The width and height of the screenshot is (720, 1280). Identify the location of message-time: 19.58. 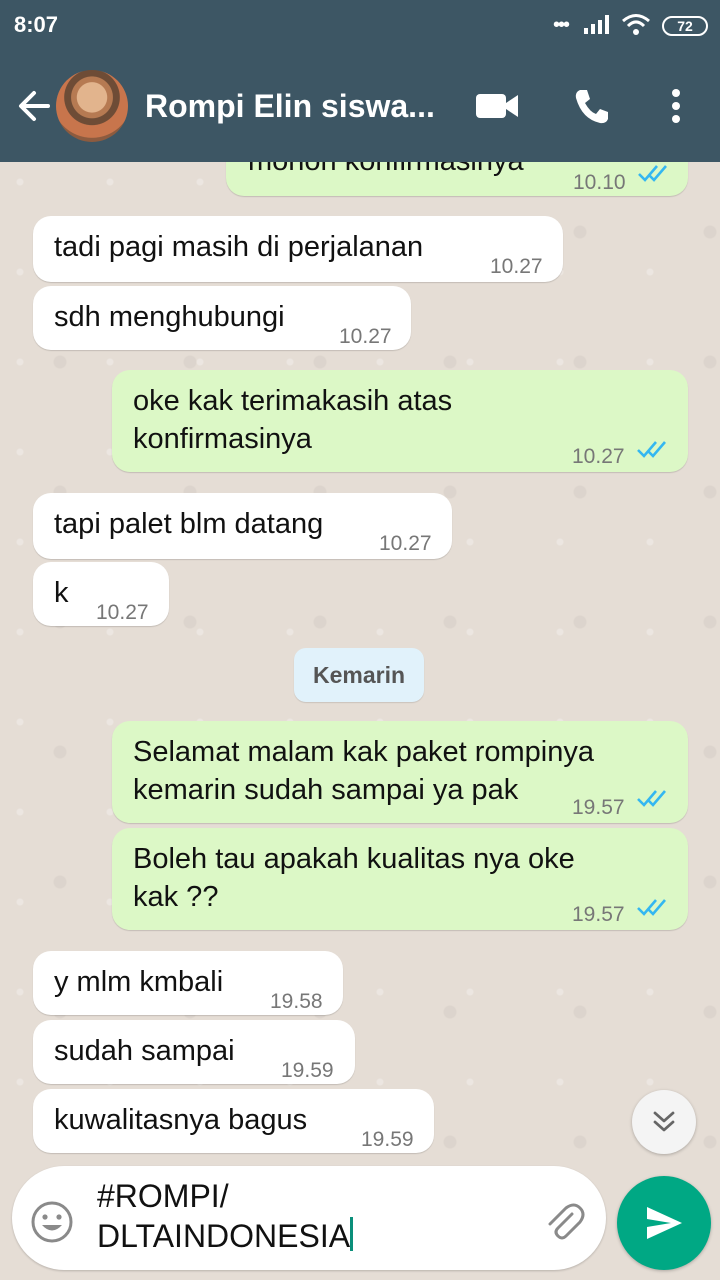
(296, 1001).